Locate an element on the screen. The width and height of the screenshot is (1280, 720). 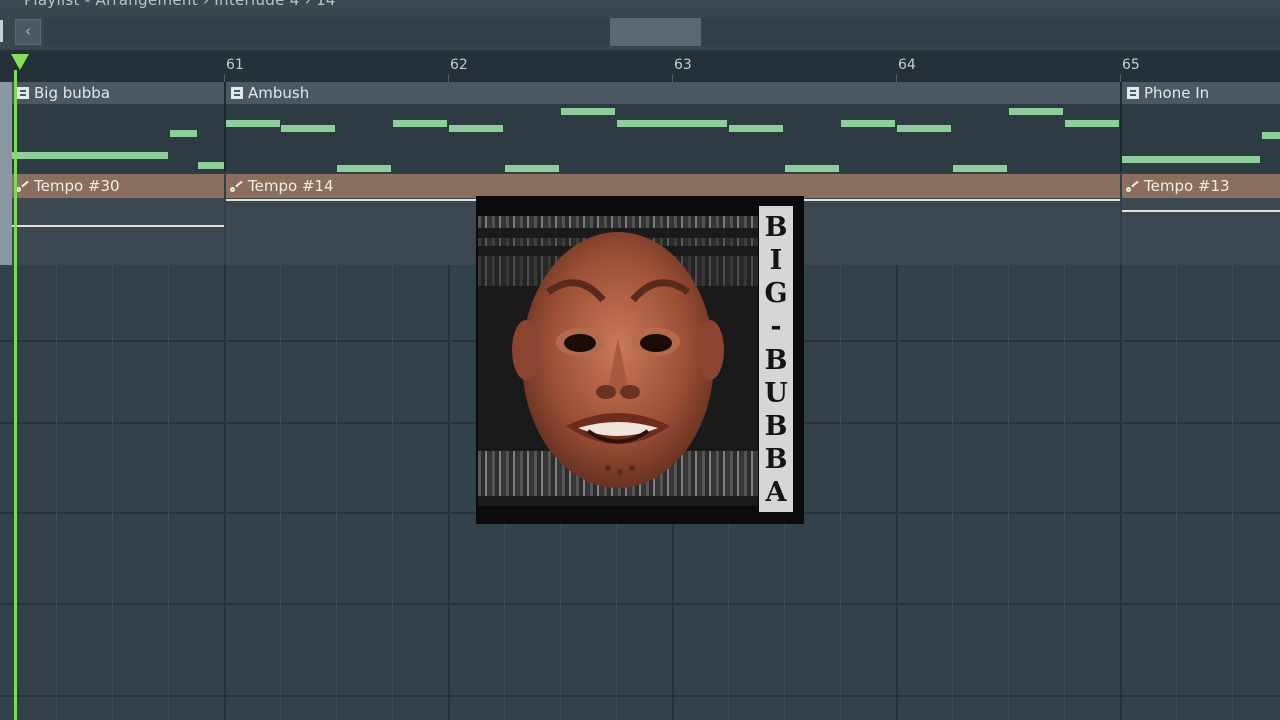
automation-clip-tempo-13: Tempo #13 is located at coordinates (1201, 186).